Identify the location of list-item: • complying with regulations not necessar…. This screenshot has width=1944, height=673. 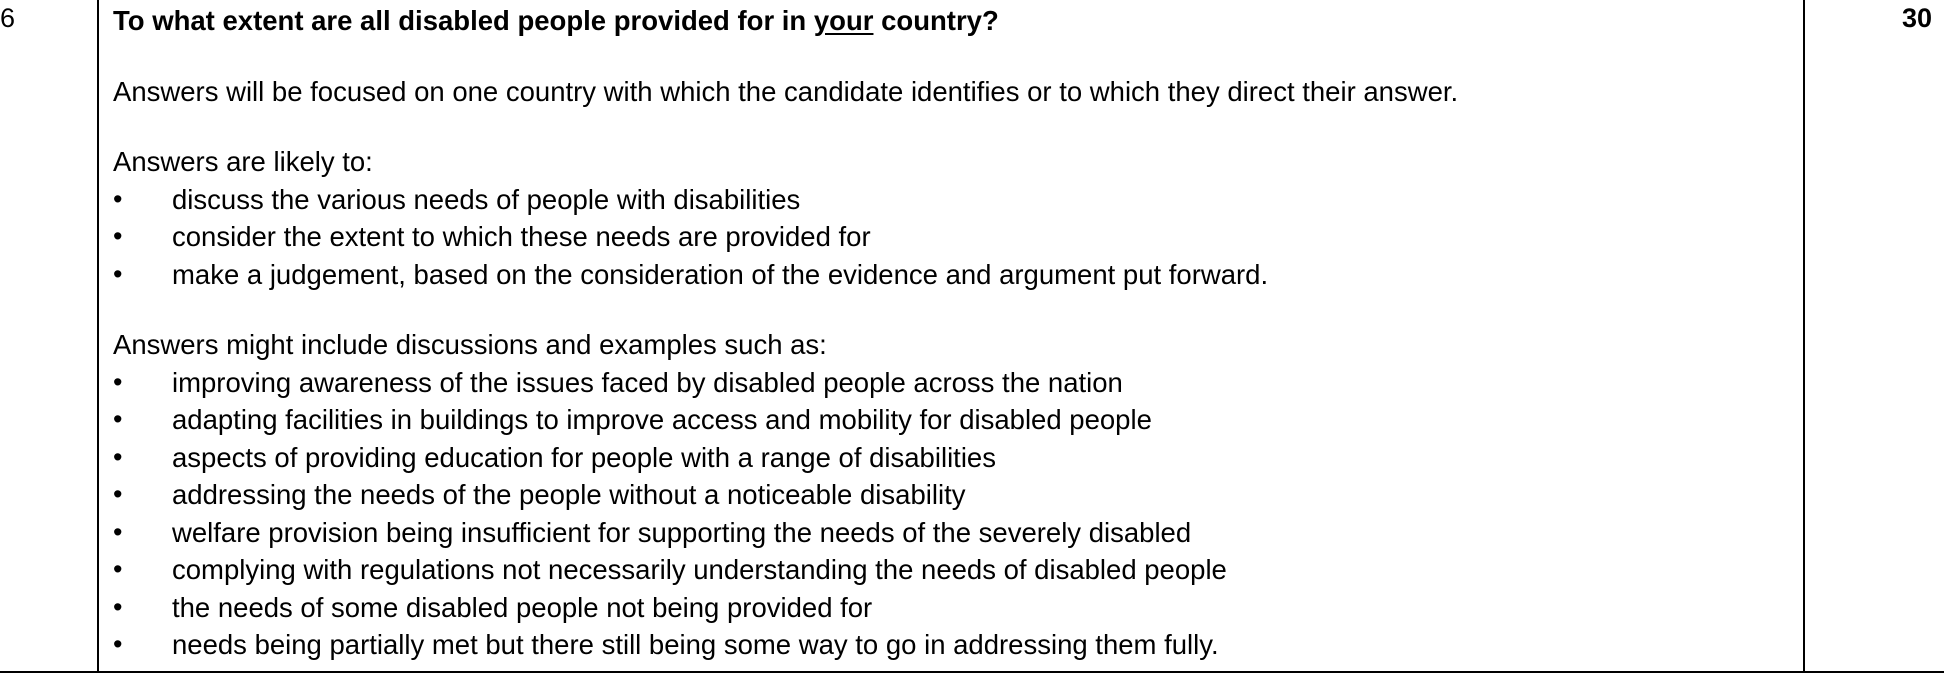
(948, 570).